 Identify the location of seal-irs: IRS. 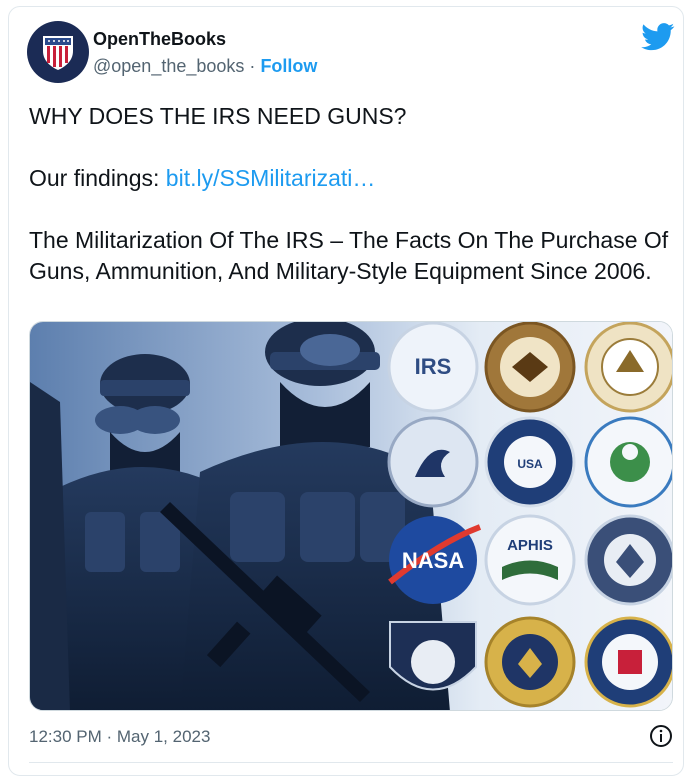
(433, 367).